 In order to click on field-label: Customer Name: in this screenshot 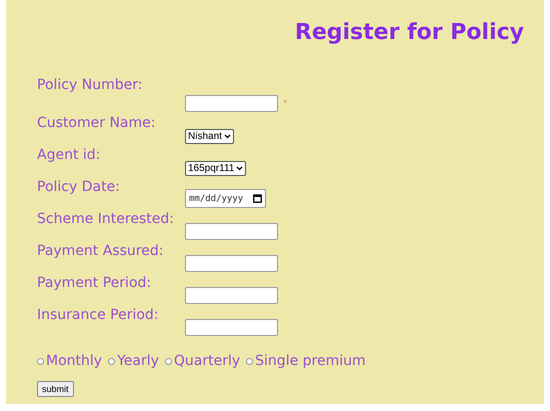, I will do `click(96, 123)`.